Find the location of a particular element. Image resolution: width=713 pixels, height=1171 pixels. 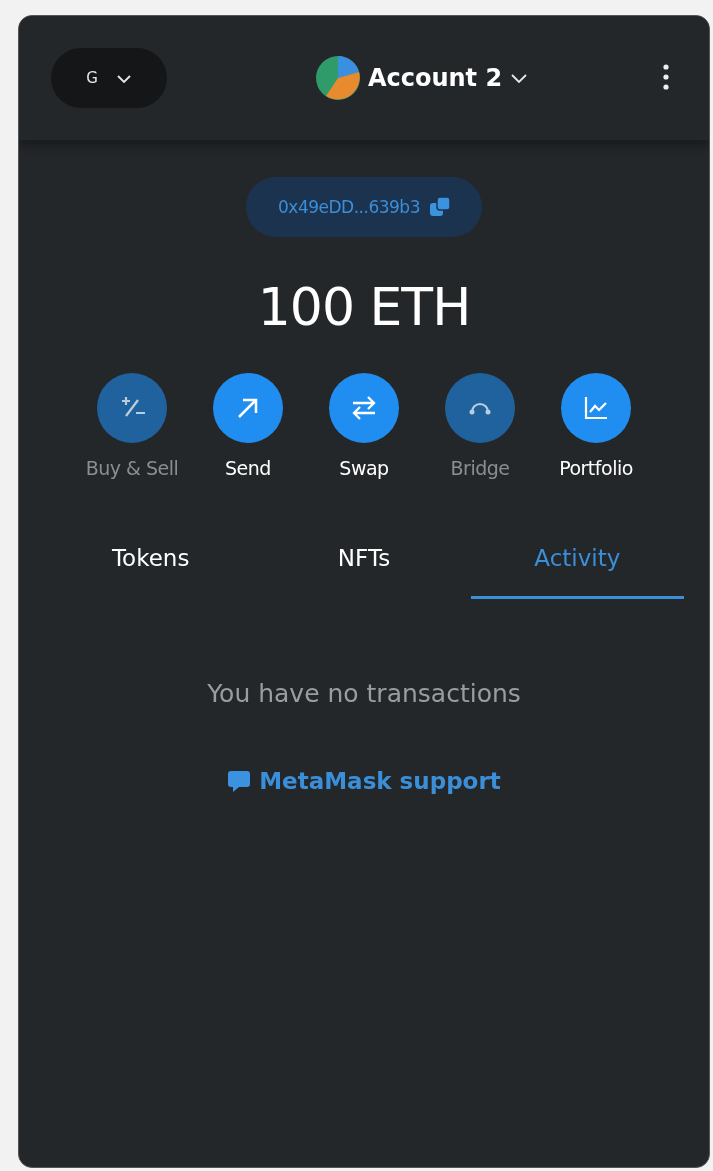

tab: Tokens is located at coordinates (151, 566).